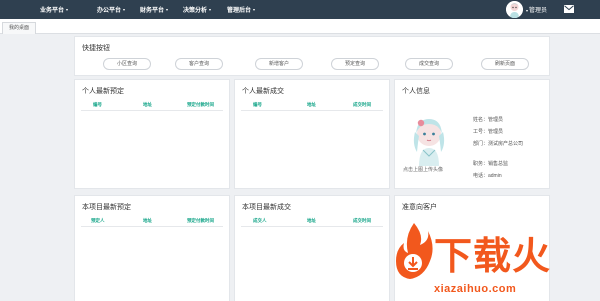 The height and width of the screenshot is (301, 600). I want to click on column-header: 成交人, so click(260, 221).